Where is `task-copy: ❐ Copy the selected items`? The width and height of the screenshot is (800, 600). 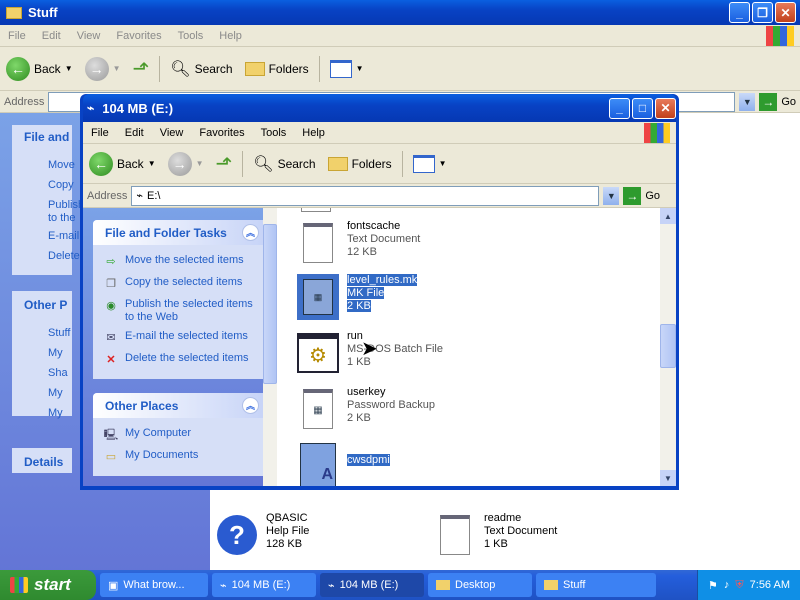
task-copy: ❐ Copy the selected items is located at coordinates (180, 284).